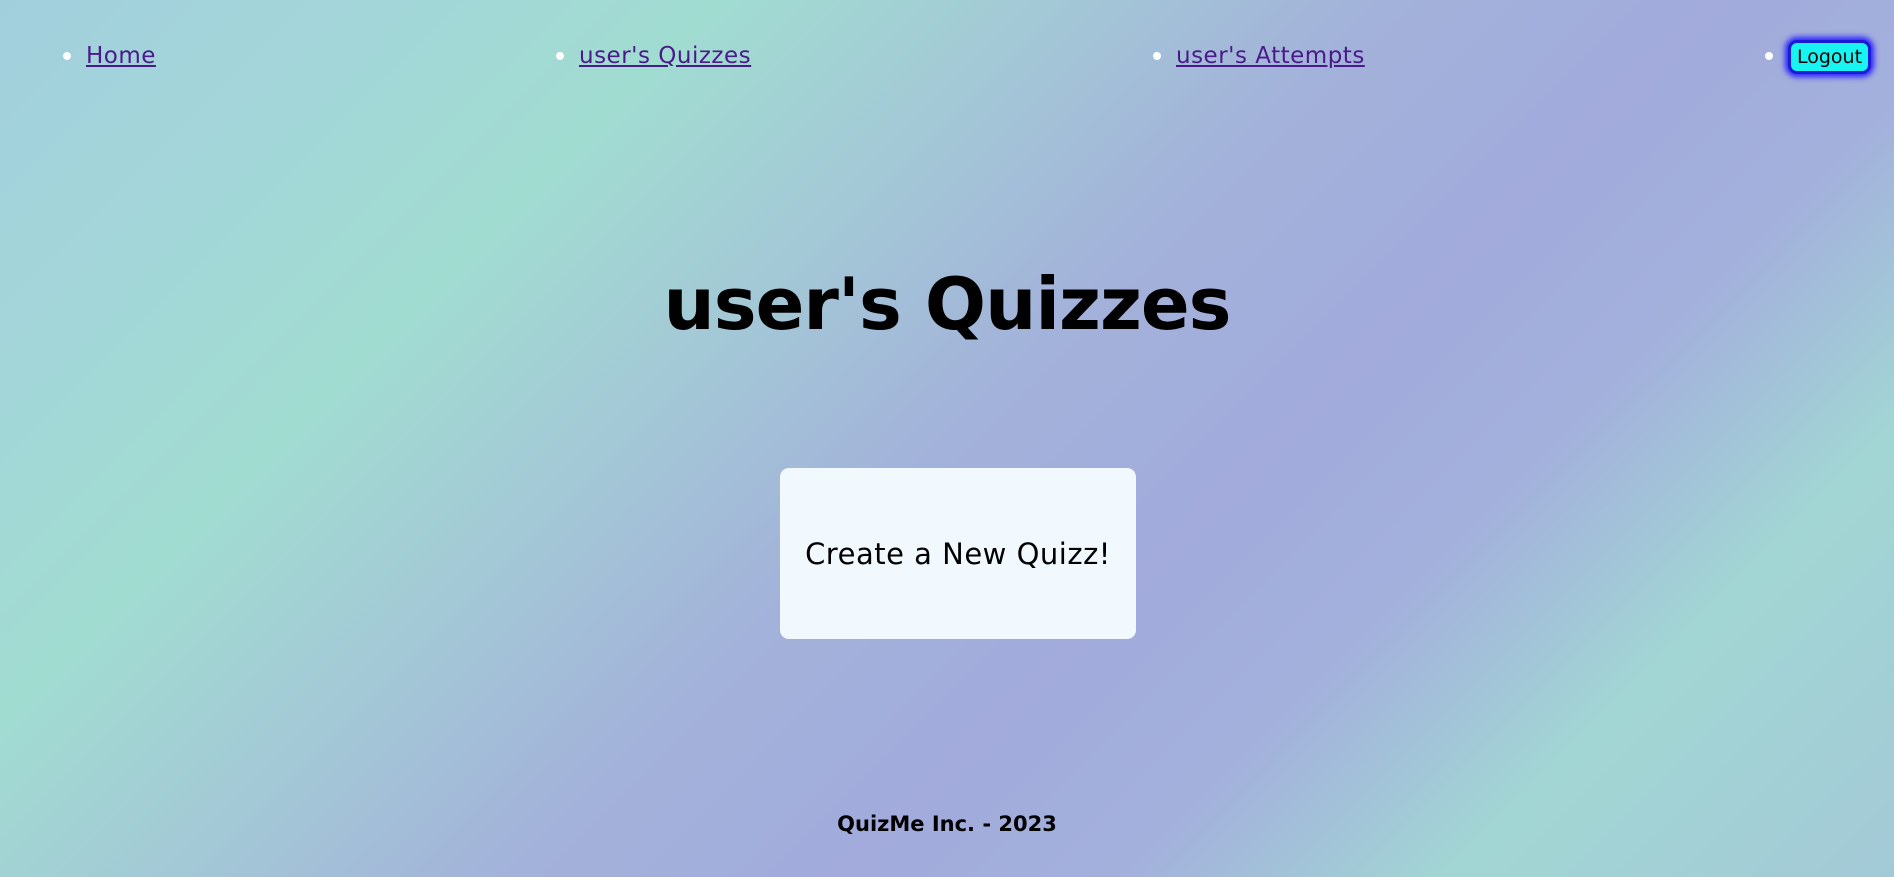 Image resolution: width=1894 pixels, height=877 pixels. I want to click on nav-item-logout: Logout, so click(1818, 60).